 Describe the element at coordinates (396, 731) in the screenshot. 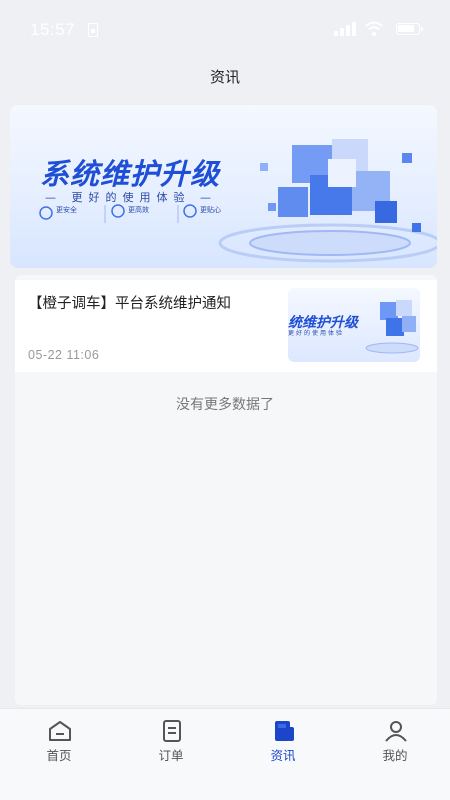

I see `user-icon` at that location.